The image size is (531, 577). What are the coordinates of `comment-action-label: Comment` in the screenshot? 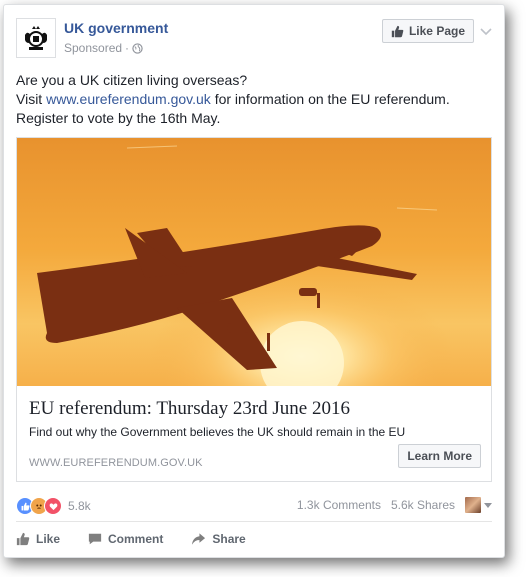 It's located at (136, 539).